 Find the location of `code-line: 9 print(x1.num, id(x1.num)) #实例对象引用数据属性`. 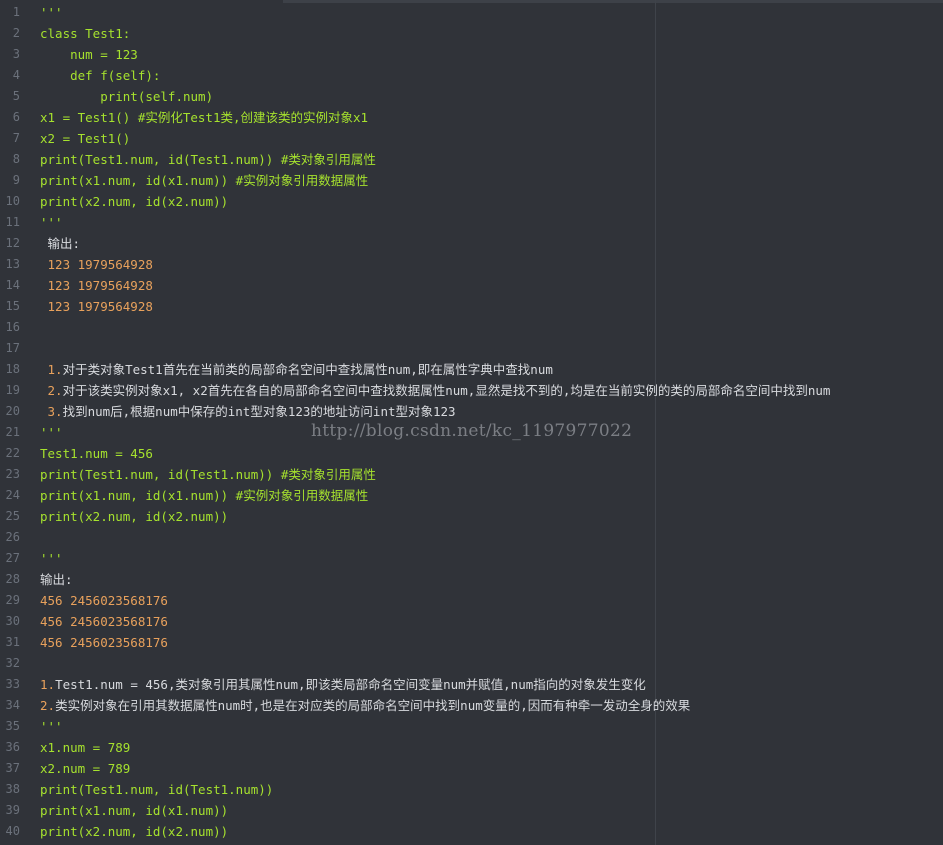

code-line: 9 print(x1.num, id(x1.num)) #实例对象引用数据属性 is located at coordinates (471, 180).